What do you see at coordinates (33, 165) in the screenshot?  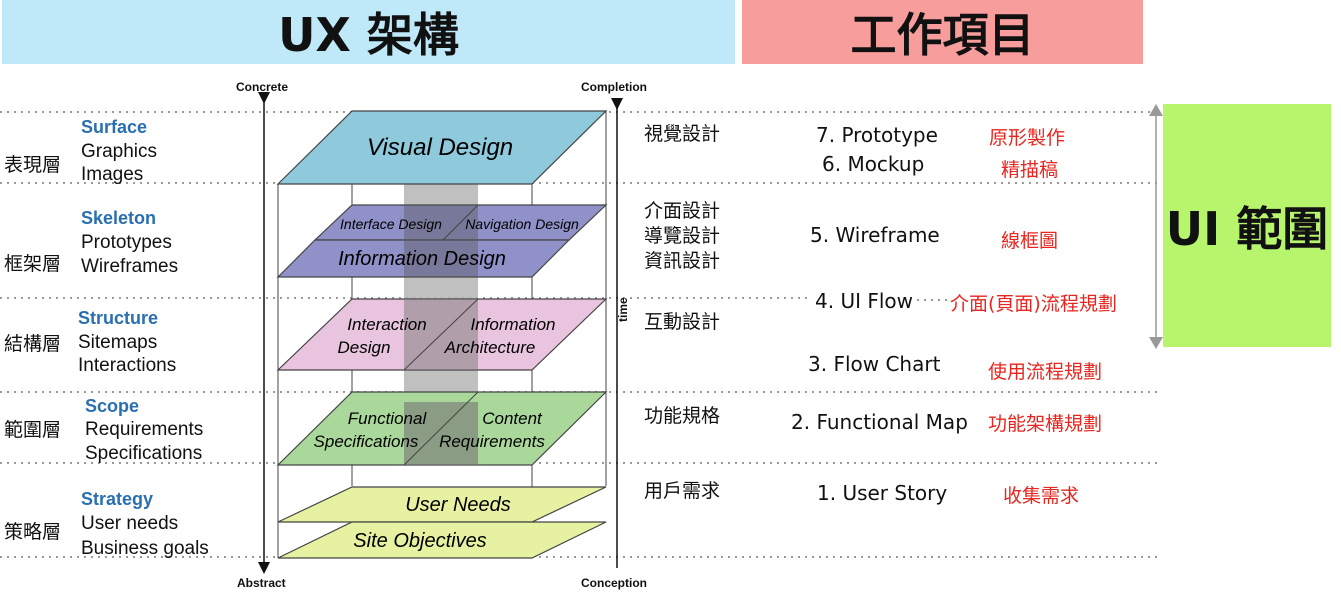 I see `layer-zh-surface: 表現層` at bounding box center [33, 165].